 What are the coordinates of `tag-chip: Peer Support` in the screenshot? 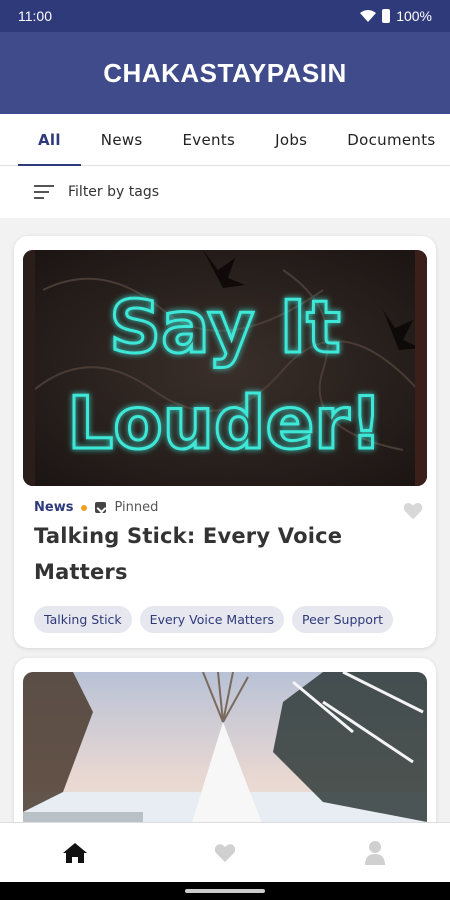 It's located at (342, 619).